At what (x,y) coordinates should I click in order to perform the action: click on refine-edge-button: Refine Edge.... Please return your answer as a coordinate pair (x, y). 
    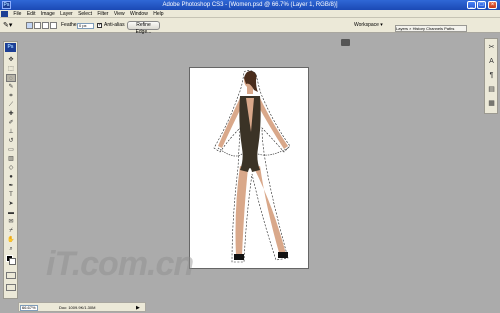
    Looking at the image, I should click on (143, 28).